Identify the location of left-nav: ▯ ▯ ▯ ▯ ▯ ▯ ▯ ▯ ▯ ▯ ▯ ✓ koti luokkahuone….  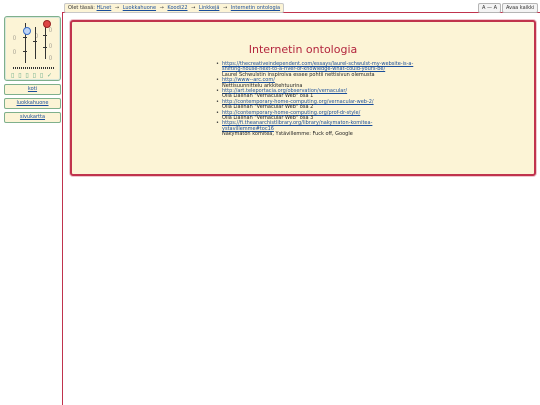
(31, 202).